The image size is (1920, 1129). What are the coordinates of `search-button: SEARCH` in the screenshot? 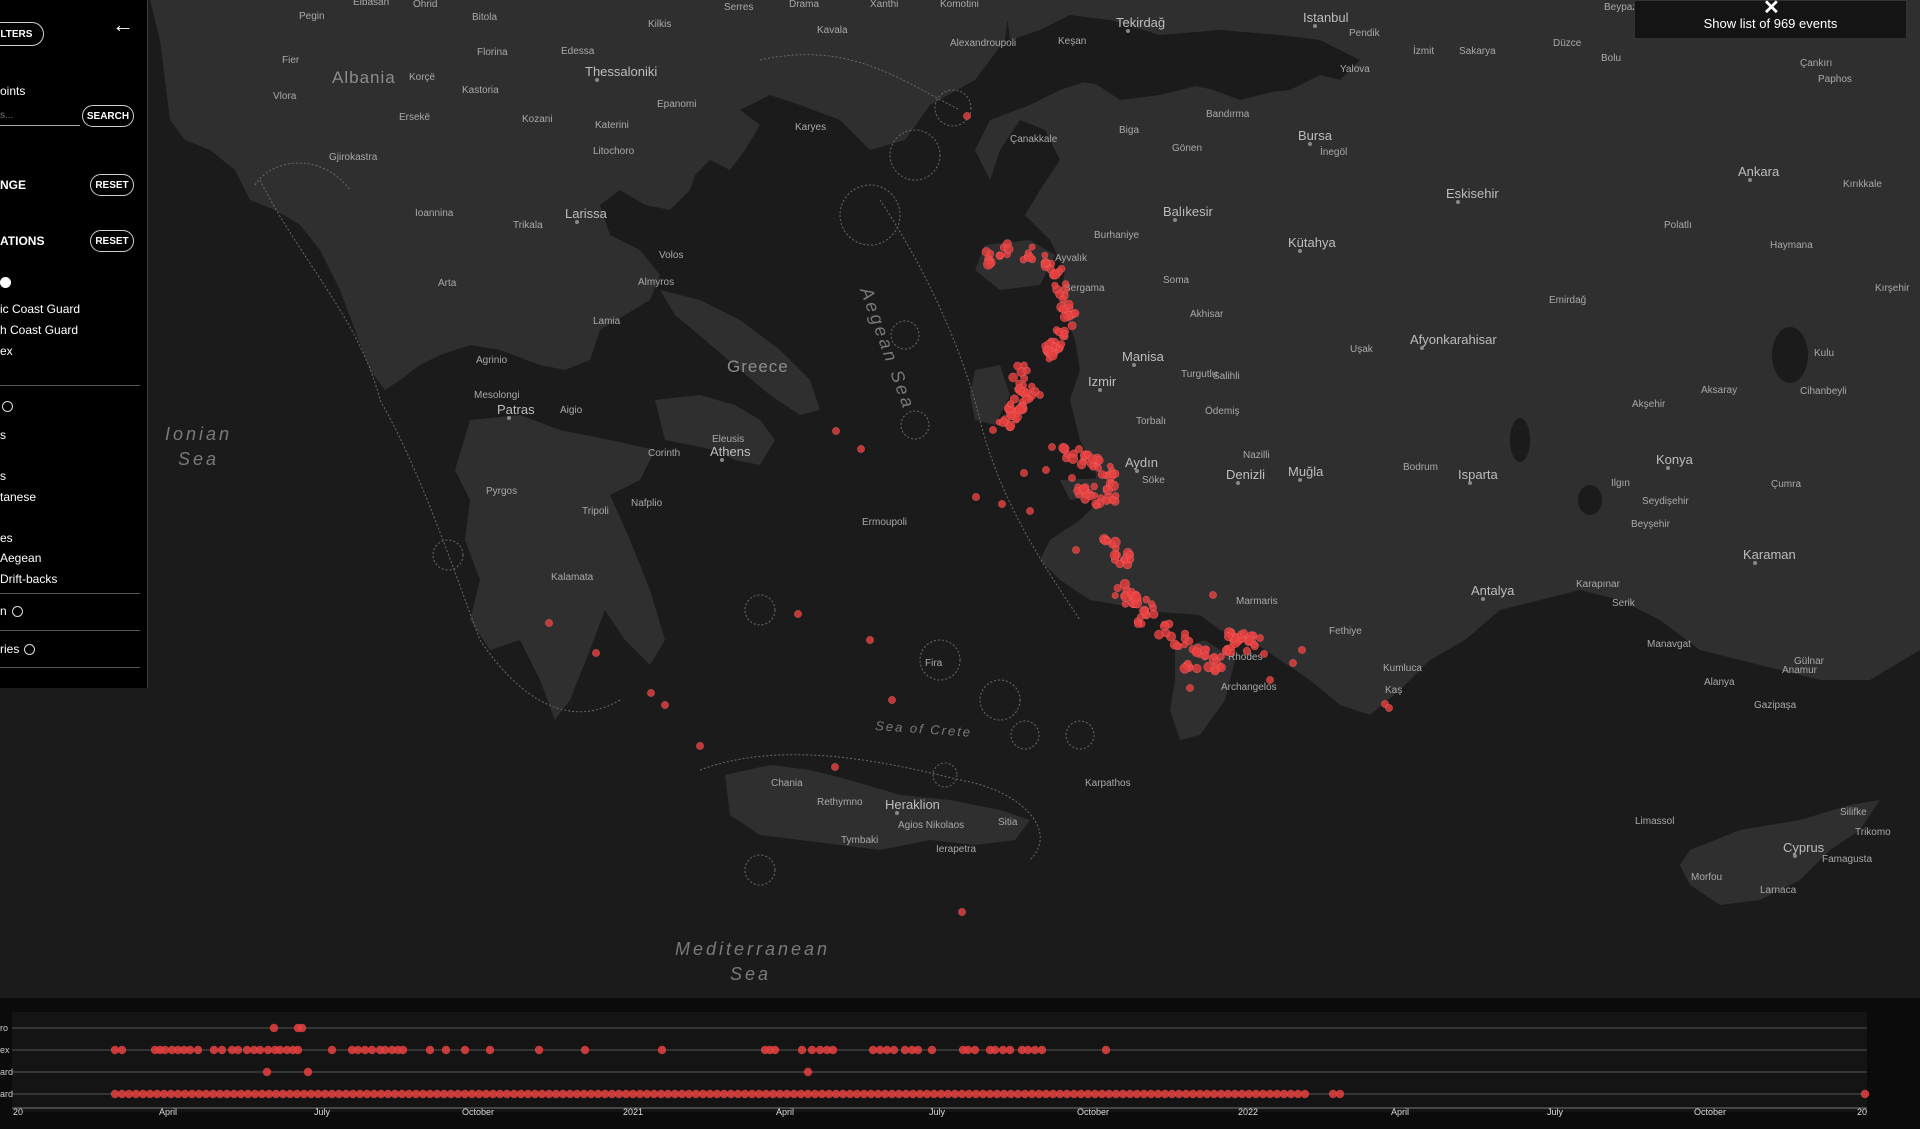 It's located at (108, 116).